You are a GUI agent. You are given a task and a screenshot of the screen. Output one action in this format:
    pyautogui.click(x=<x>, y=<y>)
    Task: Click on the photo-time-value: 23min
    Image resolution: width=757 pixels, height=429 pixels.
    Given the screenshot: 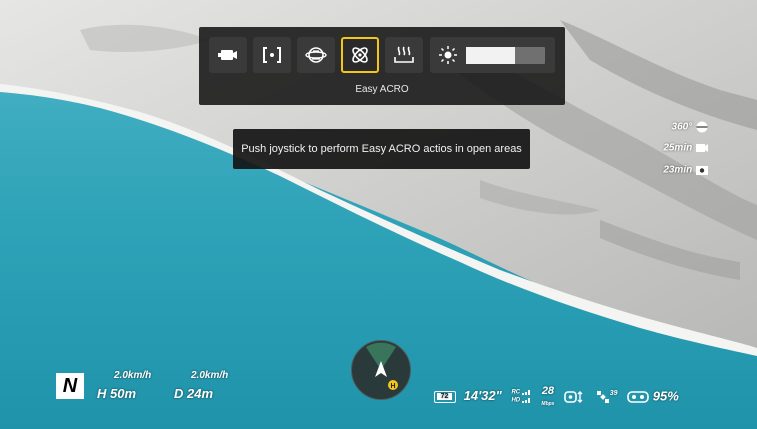 What is the action you would take?
    pyautogui.click(x=678, y=170)
    